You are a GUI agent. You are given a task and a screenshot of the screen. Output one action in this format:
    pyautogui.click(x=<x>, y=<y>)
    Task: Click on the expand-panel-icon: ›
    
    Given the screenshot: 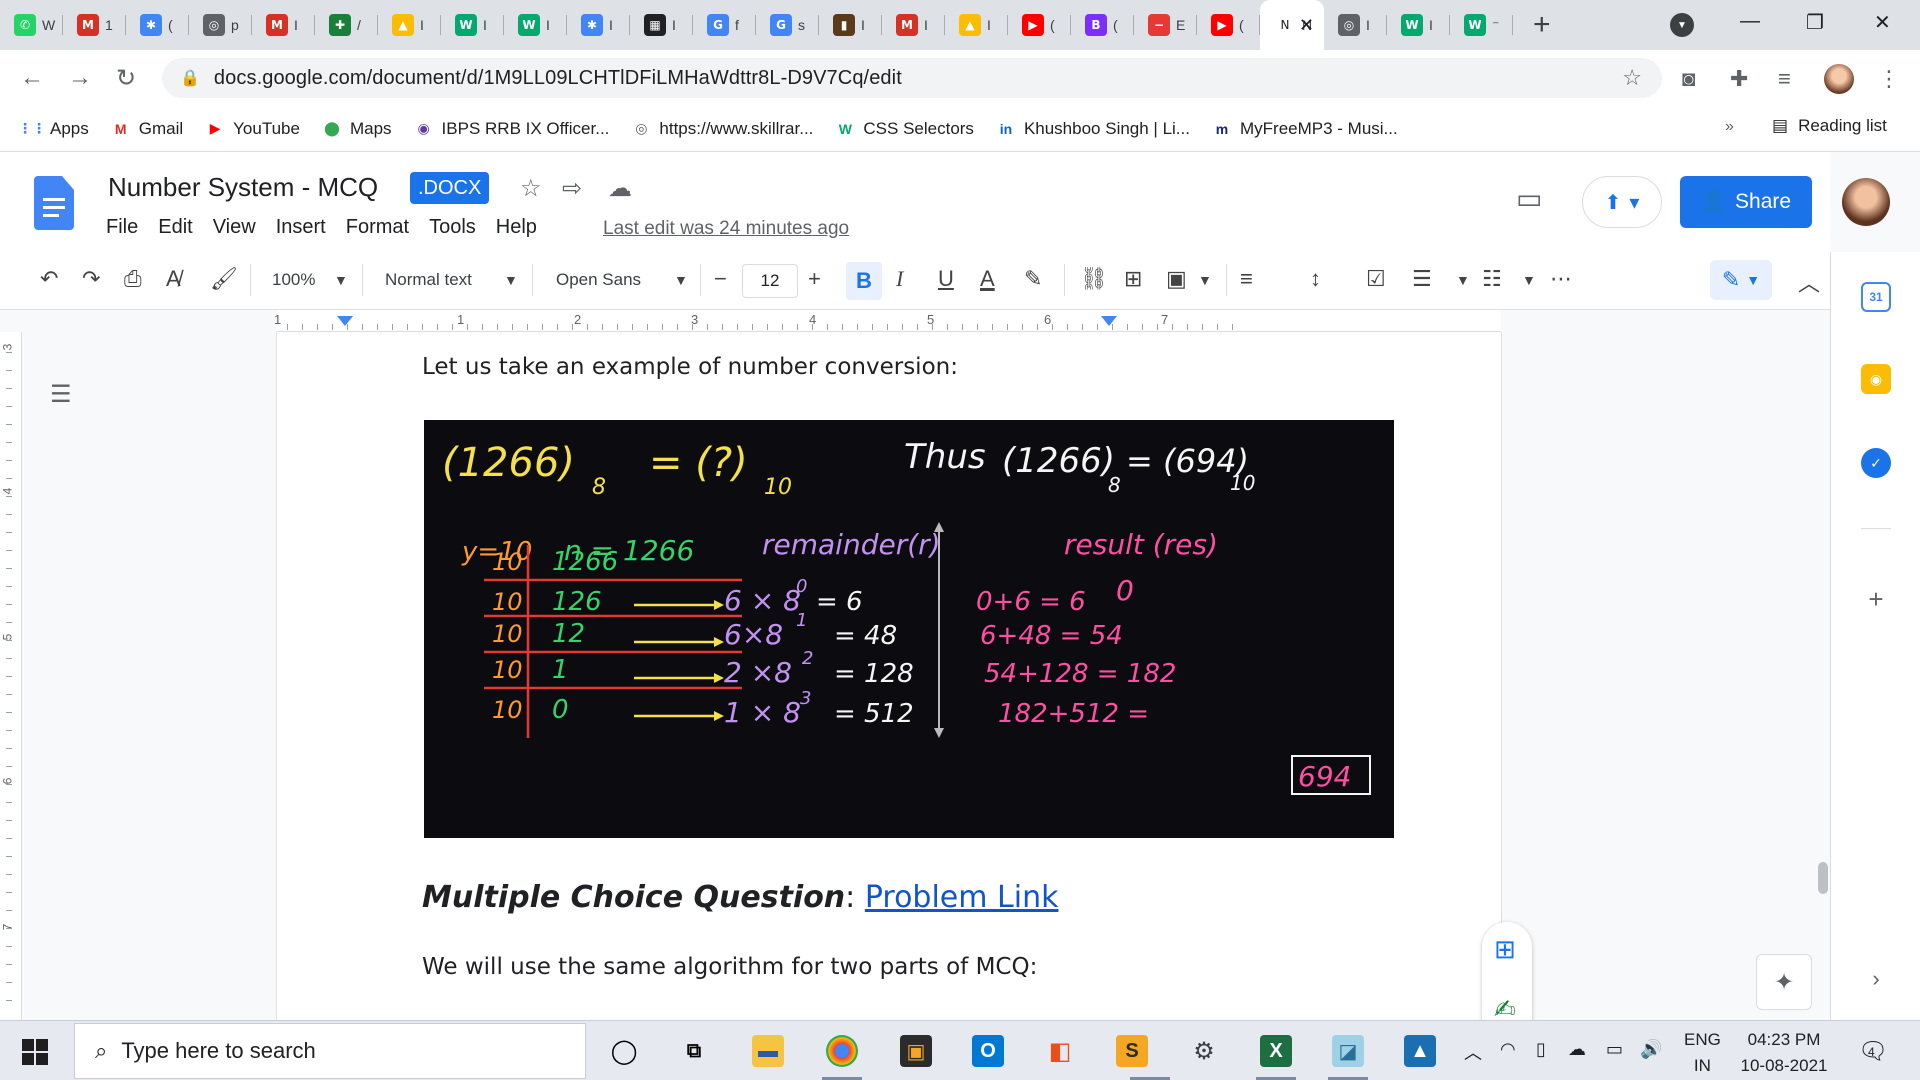 What is the action you would take?
    pyautogui.click(x=1876, y=979)
    